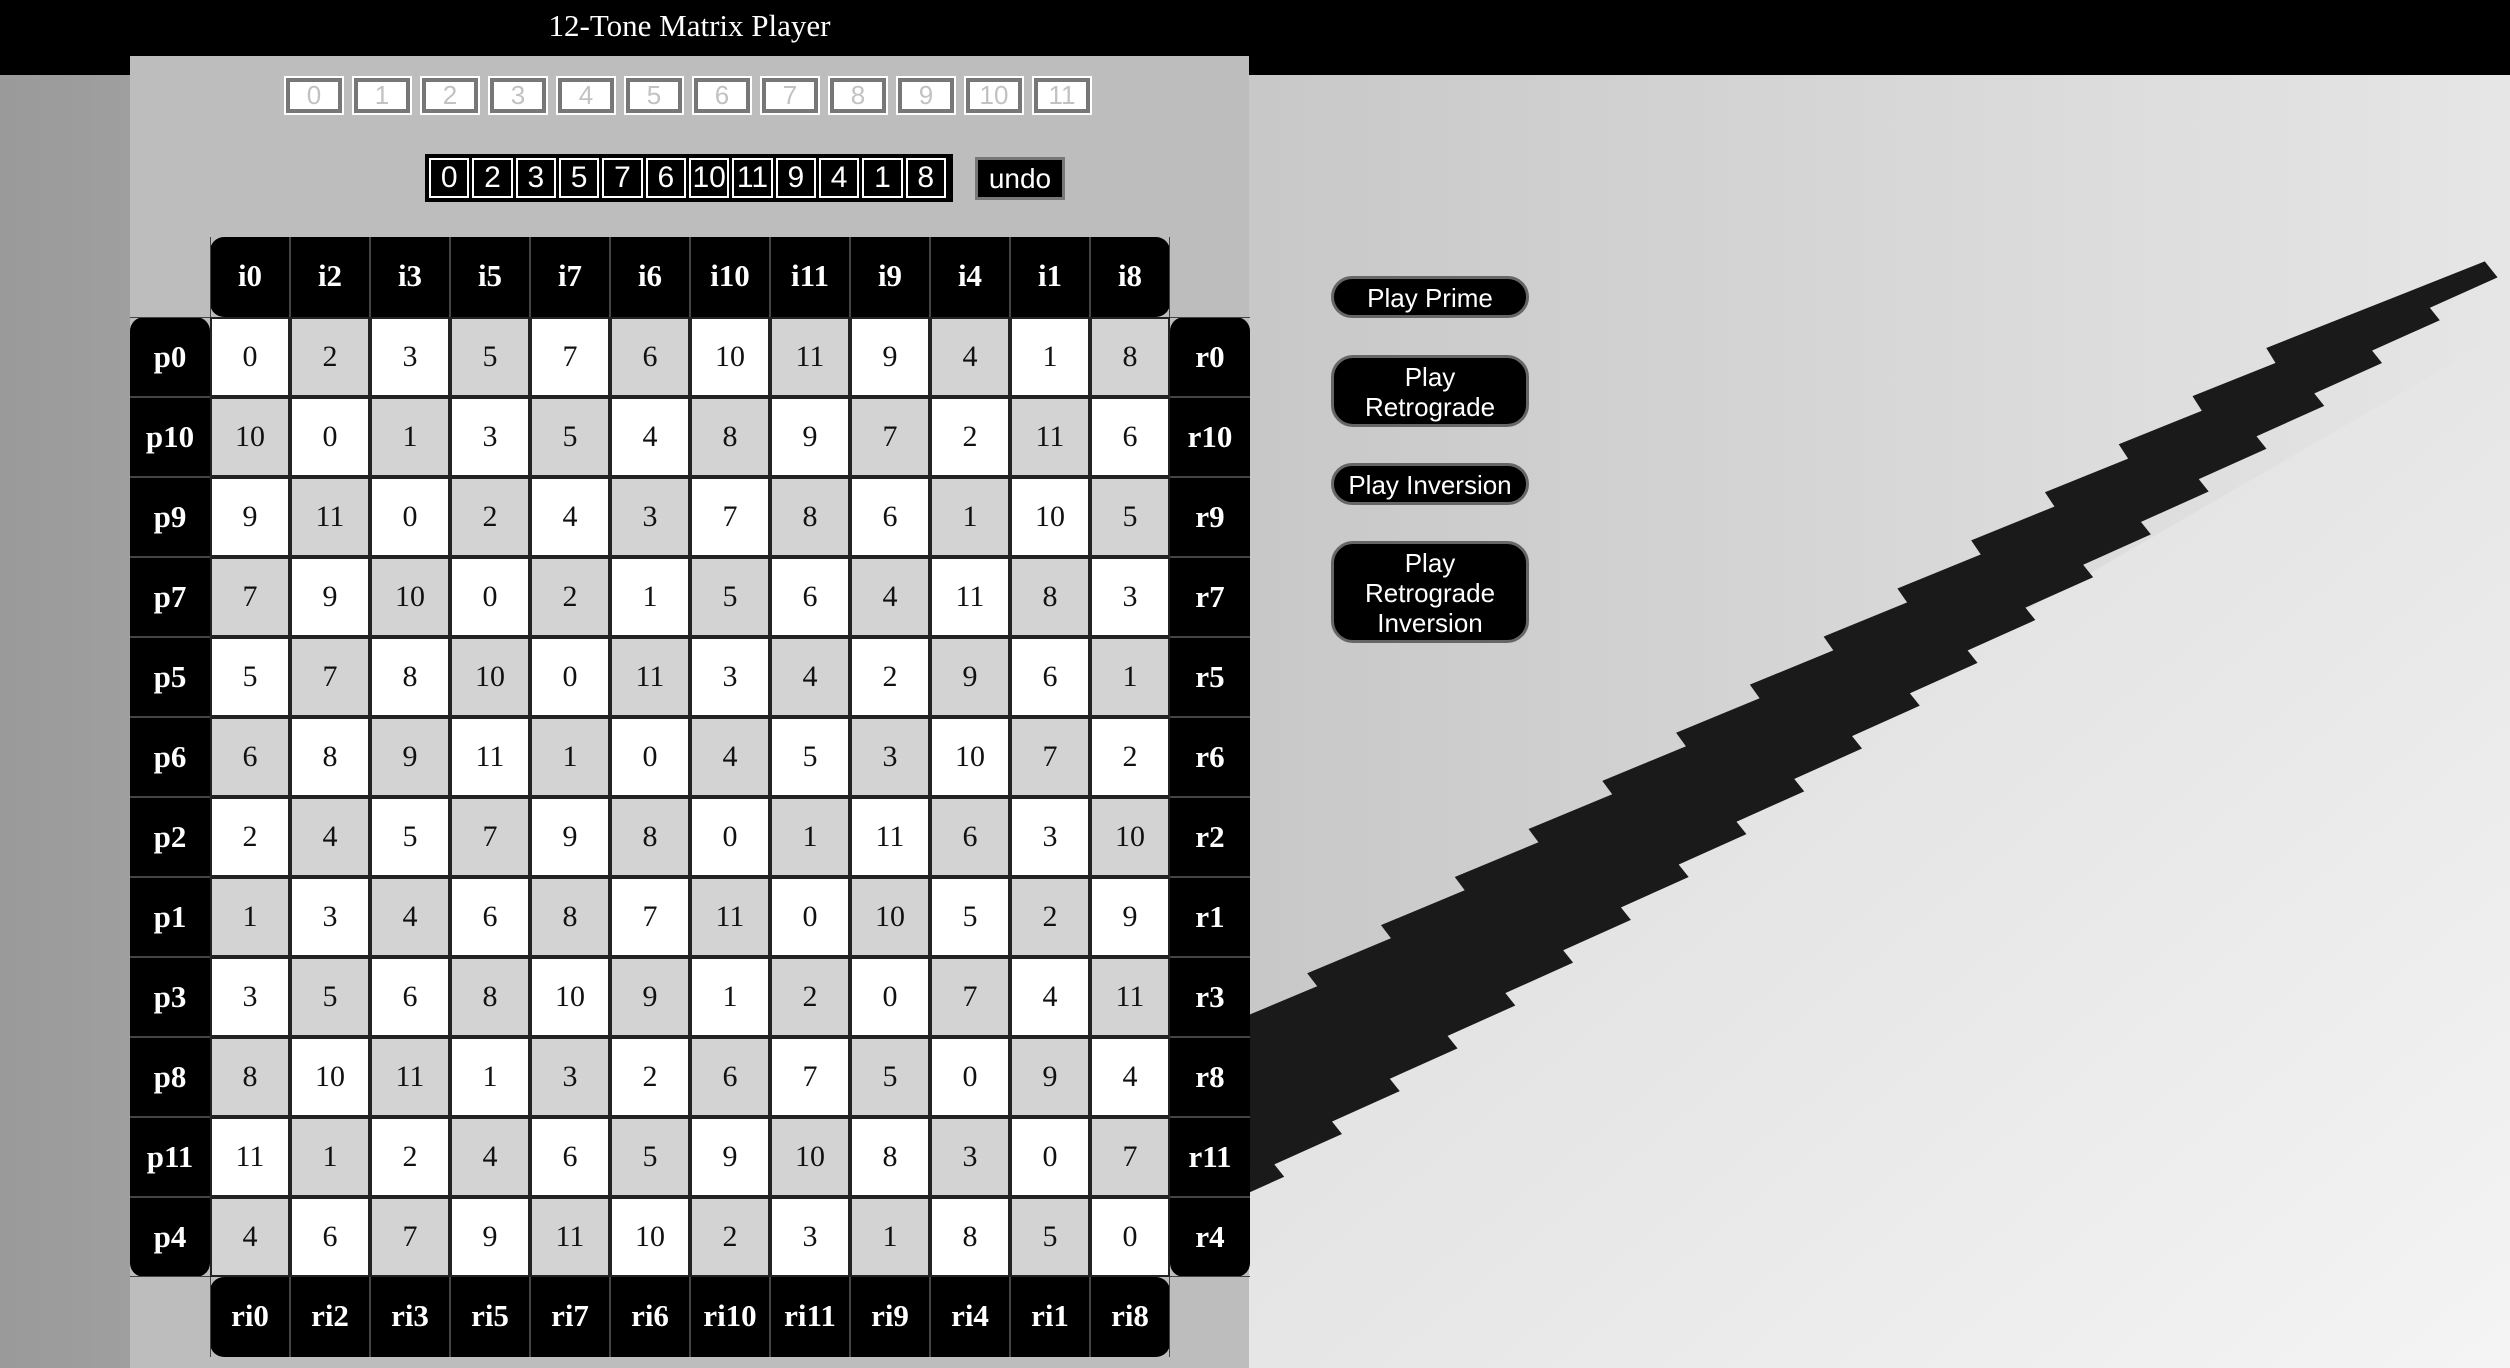 This screenshot has height=1368, width=2510. I want to click on prime-label: p3, so click(170, 997).